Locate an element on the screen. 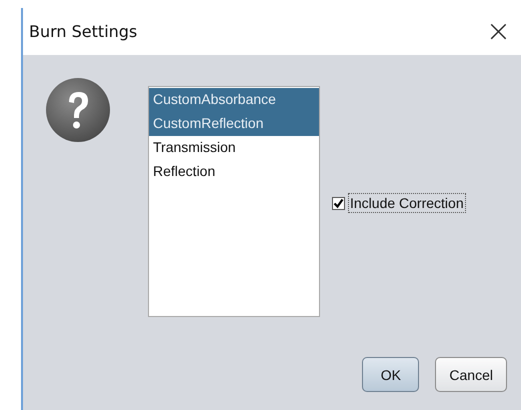  list-item: CustomReflection is located at coordinates (234, 124).